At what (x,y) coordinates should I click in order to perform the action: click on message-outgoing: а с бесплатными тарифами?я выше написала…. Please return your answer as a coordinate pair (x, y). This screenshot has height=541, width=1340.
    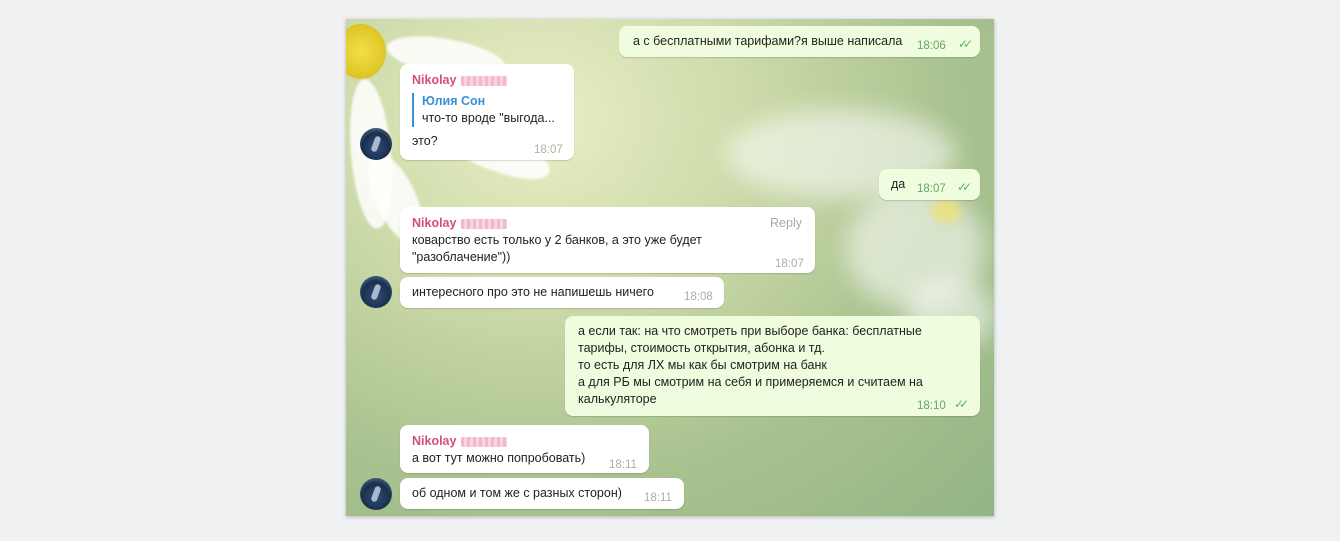
    Looking at the image, I should click on (799, 41).